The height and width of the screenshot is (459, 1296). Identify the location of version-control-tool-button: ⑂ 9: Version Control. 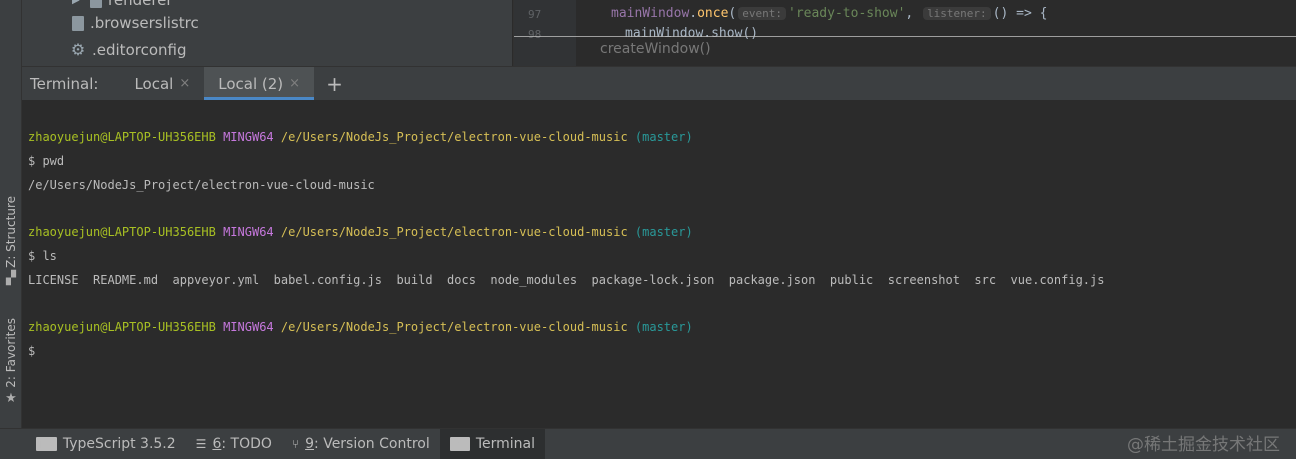
(361, 444).